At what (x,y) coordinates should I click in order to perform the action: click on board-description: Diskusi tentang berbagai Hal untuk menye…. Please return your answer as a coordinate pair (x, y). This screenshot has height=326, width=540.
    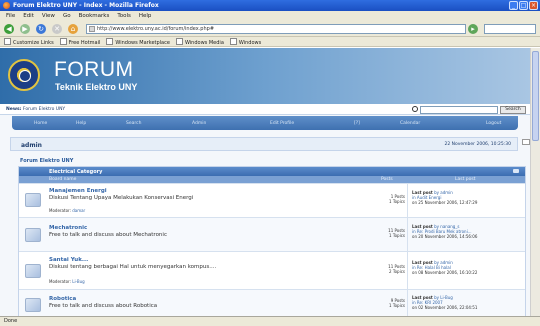
    Looking at the image, I should click on (133, 267).